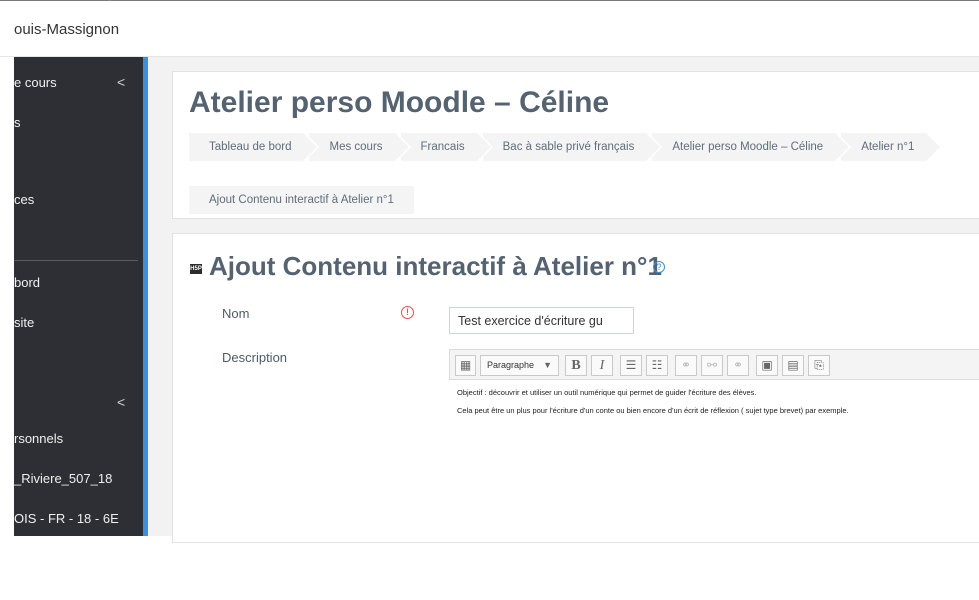  What do you see at coordinates (76, 260) in the screenshot?
I see `sidebar-divider` at bounding box center [76, 260].